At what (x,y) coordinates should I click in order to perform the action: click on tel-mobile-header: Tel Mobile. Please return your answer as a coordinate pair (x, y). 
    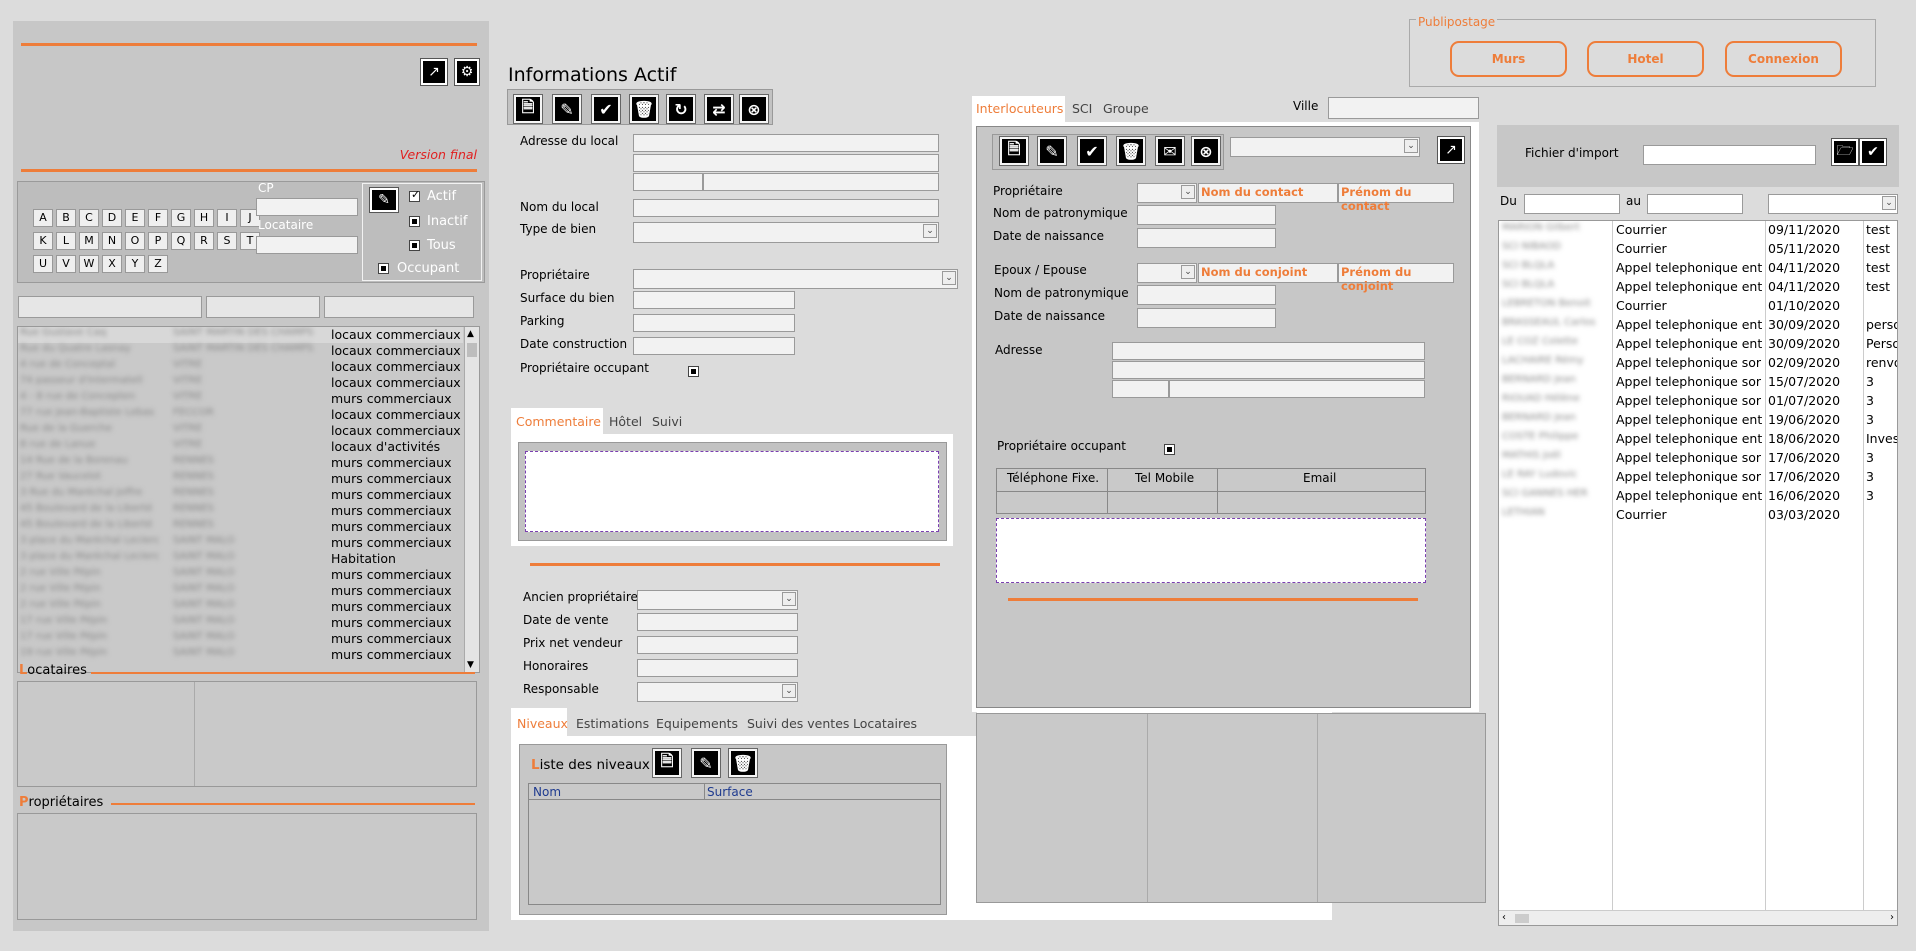
    Looking at the image, I should click on (1164, 478).